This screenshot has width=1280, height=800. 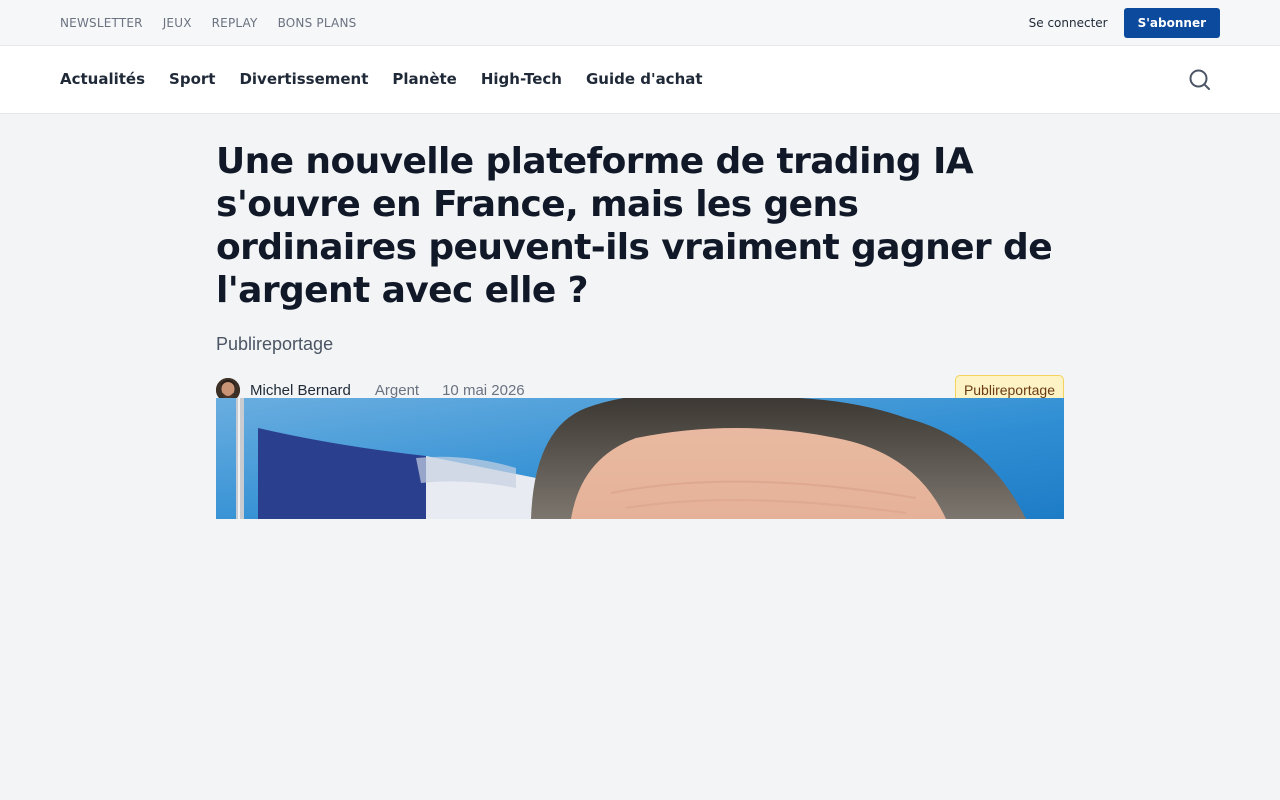 I want to click on article-subhead: Publireportage, so click(x=275, y=344).